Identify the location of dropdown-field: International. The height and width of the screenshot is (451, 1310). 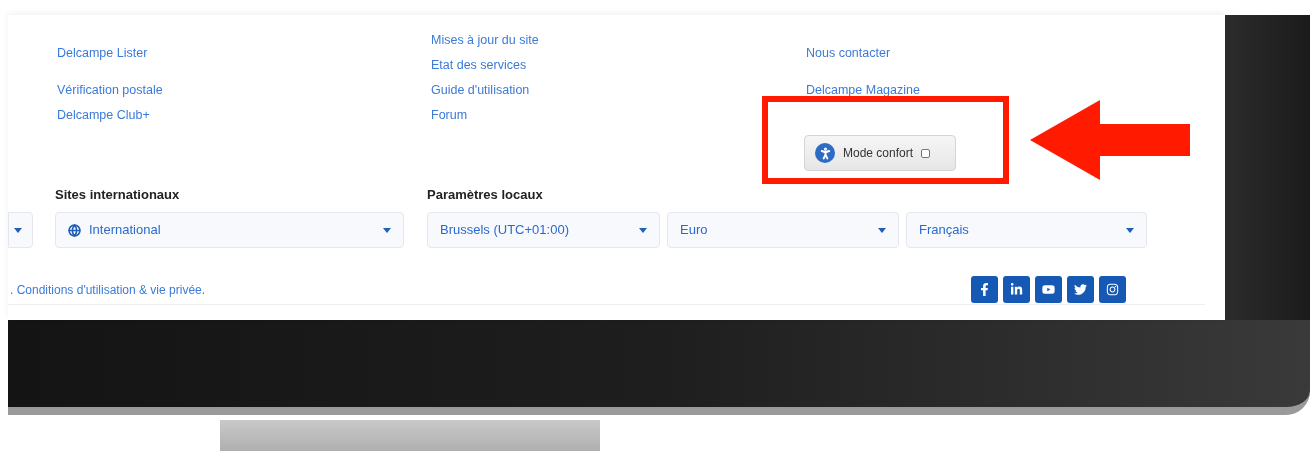
(229, 230).